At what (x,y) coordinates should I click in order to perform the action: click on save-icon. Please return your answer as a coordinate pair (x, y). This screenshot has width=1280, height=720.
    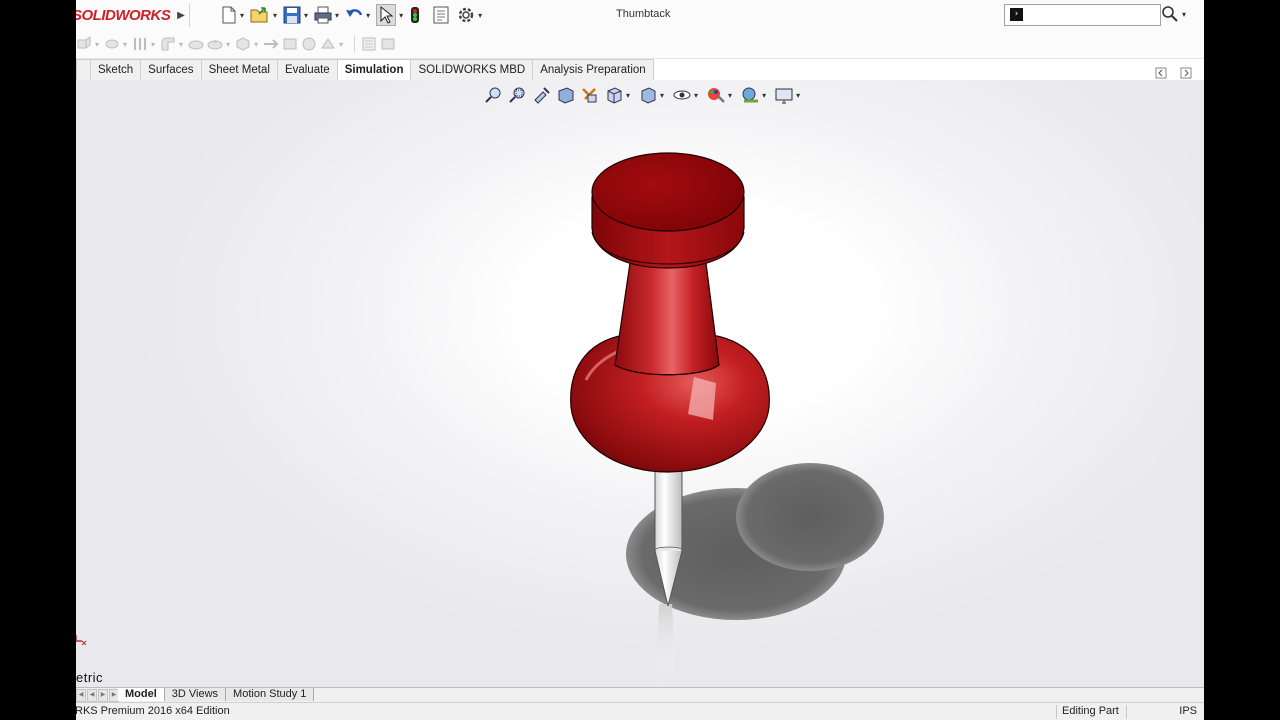
    Looking at the image, I should click on (292, 15).